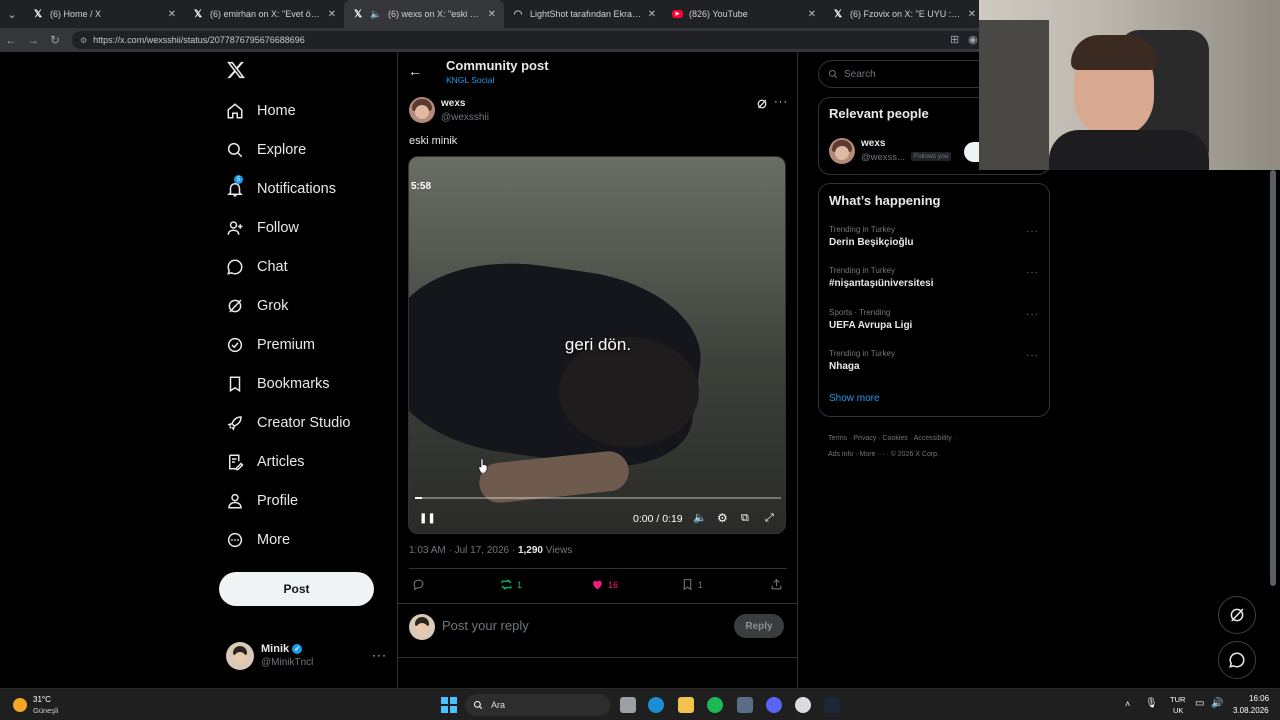 This screenshot has height=720, width=1280. Describe the element at coordinates (278, 384) in the screenshot. I see `sidebar-item-bookmarks: Bookmarks` at that location.